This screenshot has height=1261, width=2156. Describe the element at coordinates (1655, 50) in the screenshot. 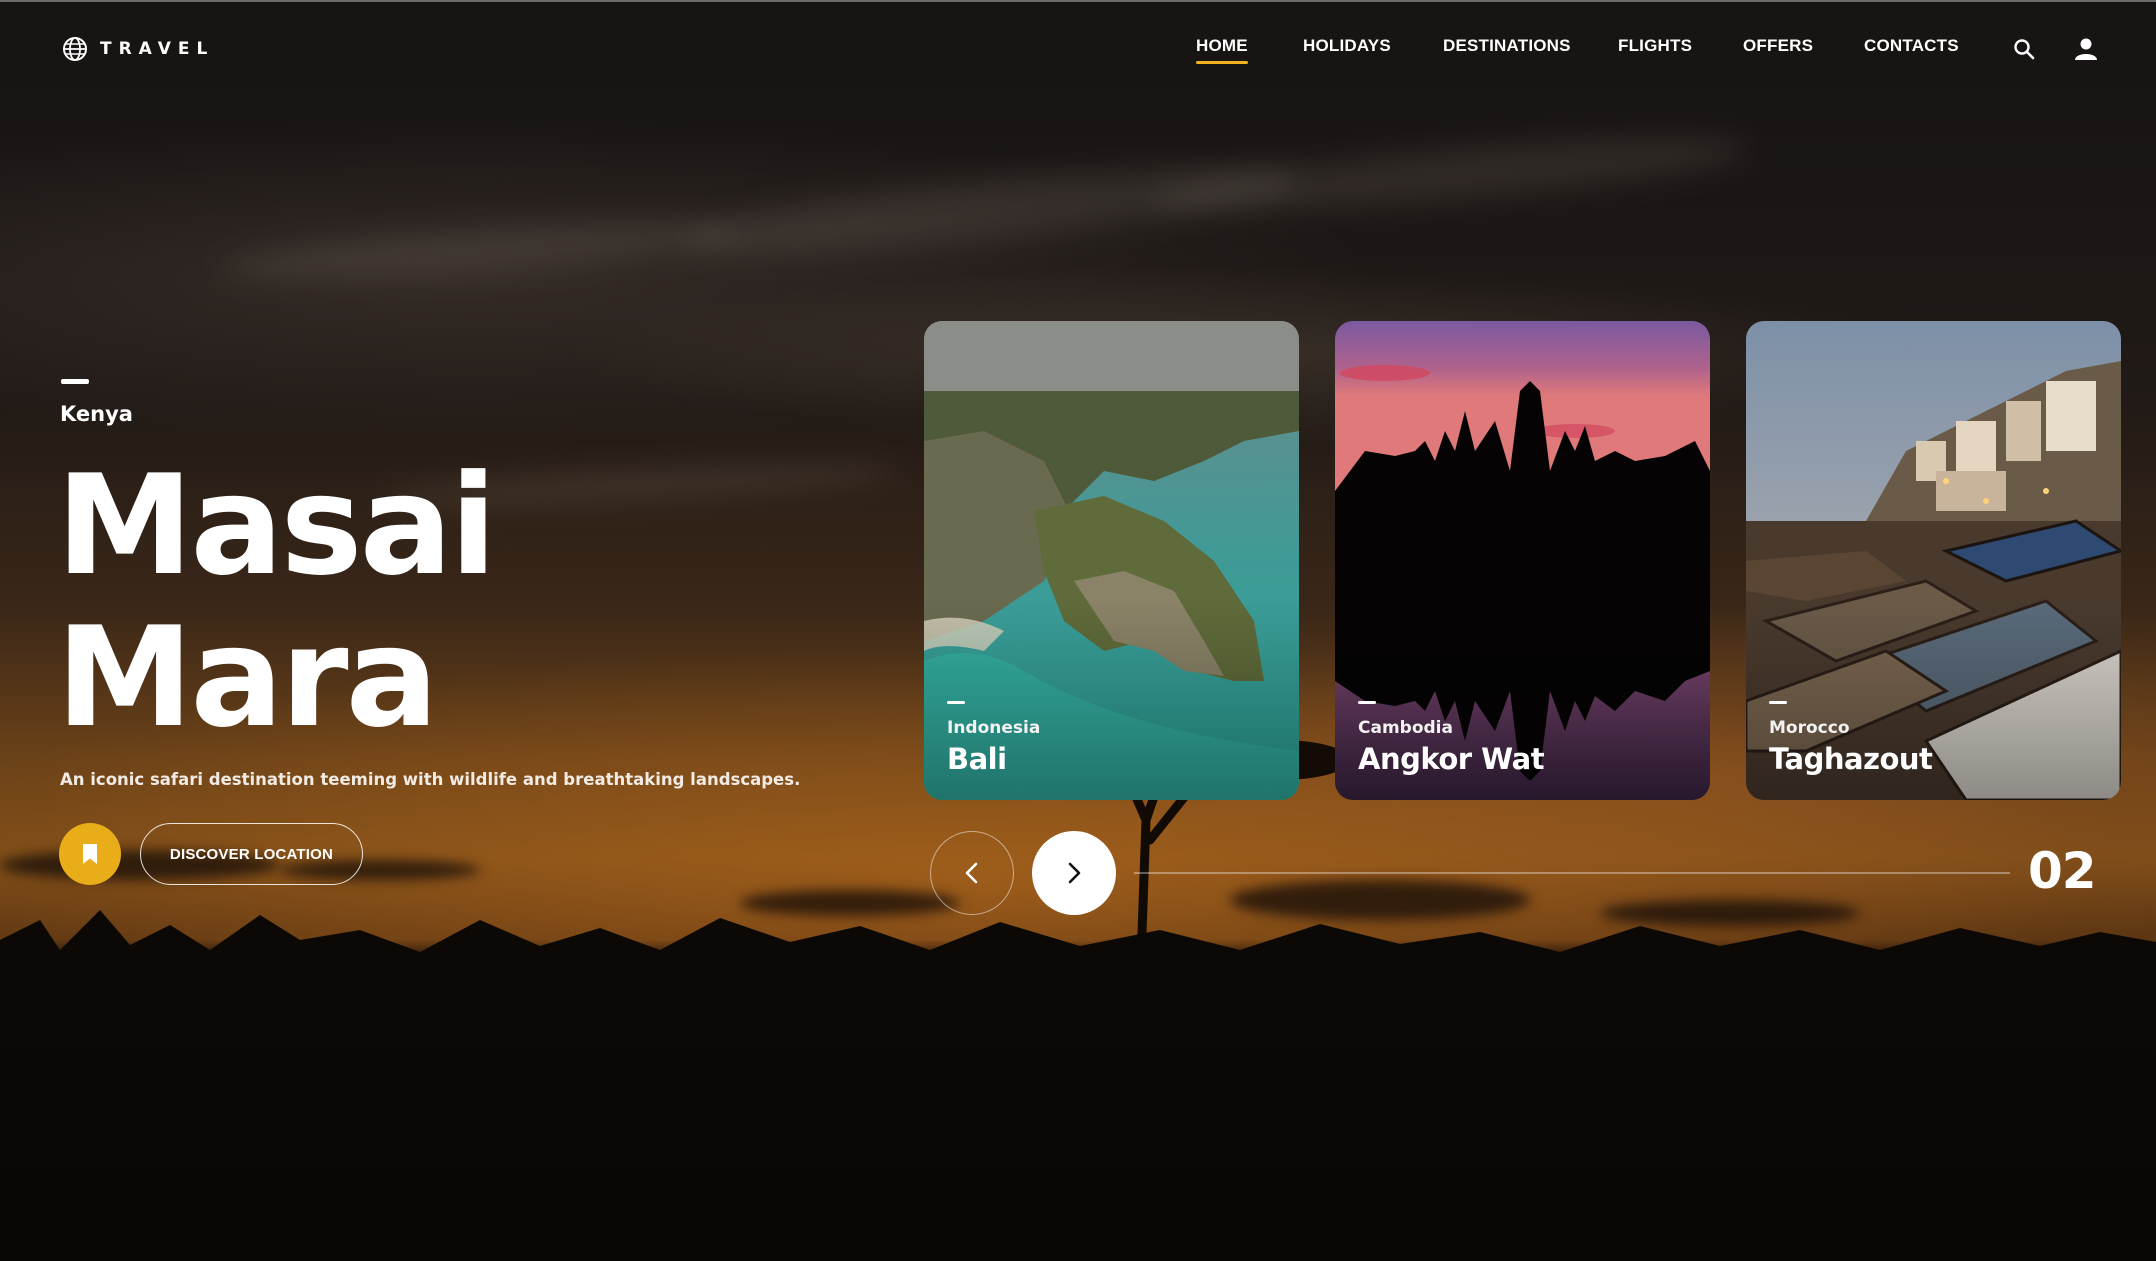

I see `nav-flights: FLIGHTS` at that location.